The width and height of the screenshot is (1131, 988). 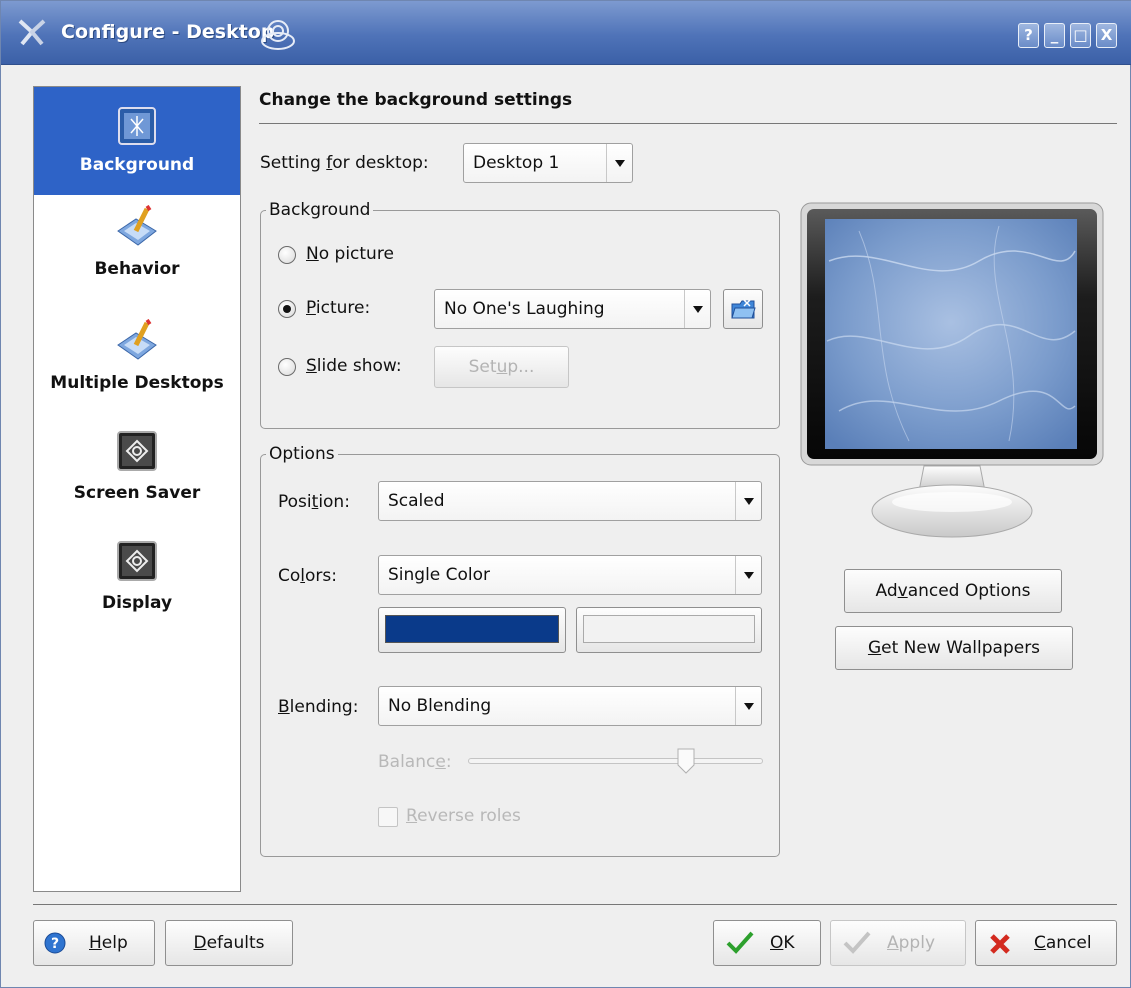 I want to click on secondary-color-button, so click(x=669, y=630).